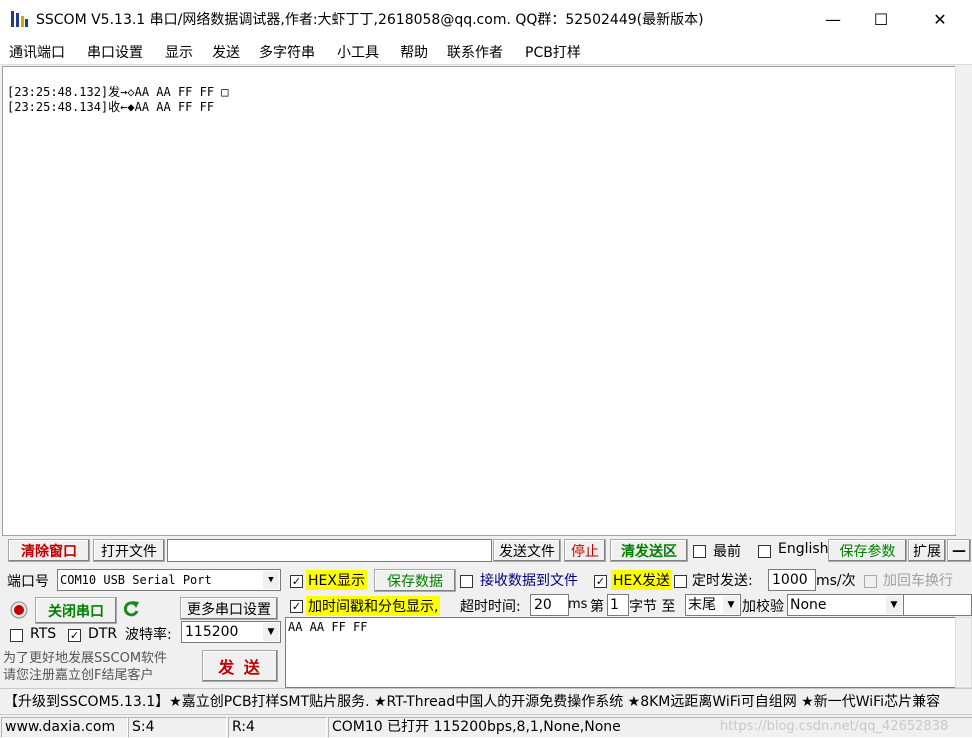 This screenshot has height=738, width=972. What do you see at coordinates (927, 550) in the screenshot?
I see `expand-button: 扩展` at bounding box center [927, 550].